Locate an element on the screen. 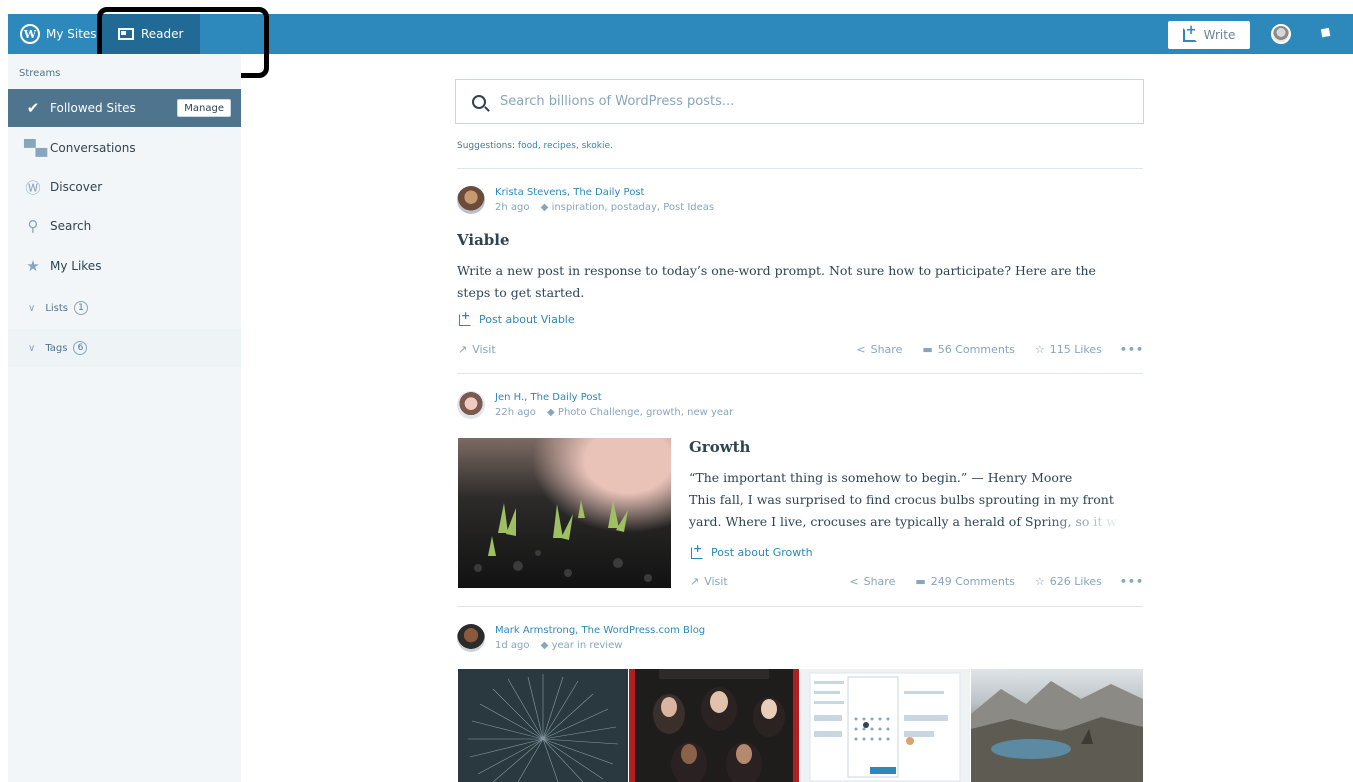  post-footer-actions: < Share ▬ 56 Comments ☆ 115 Likes ••• is located at coordinates (990, 349).